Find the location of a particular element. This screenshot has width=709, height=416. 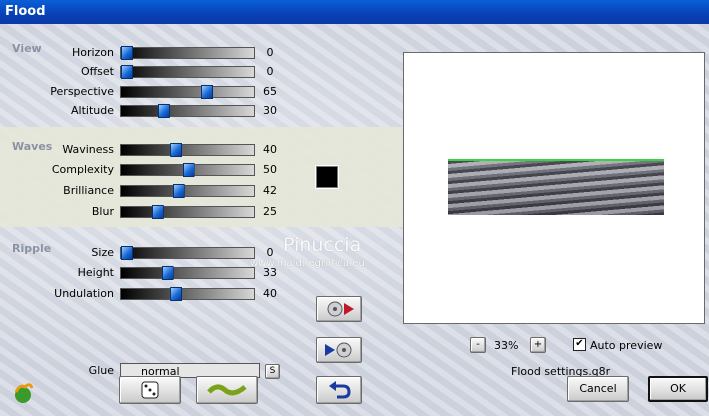

slider-label: Height is located at coordinates (95, 272).